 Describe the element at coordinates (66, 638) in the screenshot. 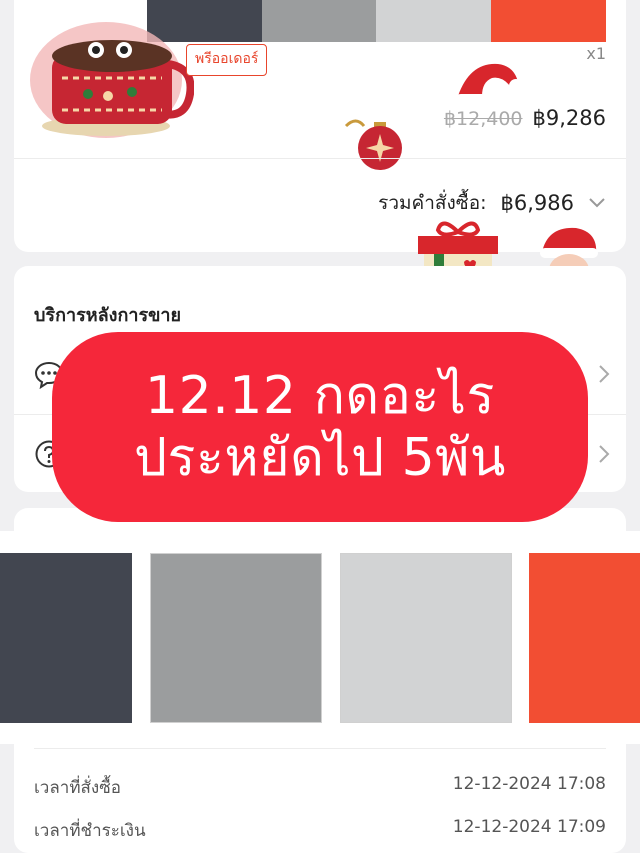

I see `palette-swatch-charcoal` at that location.